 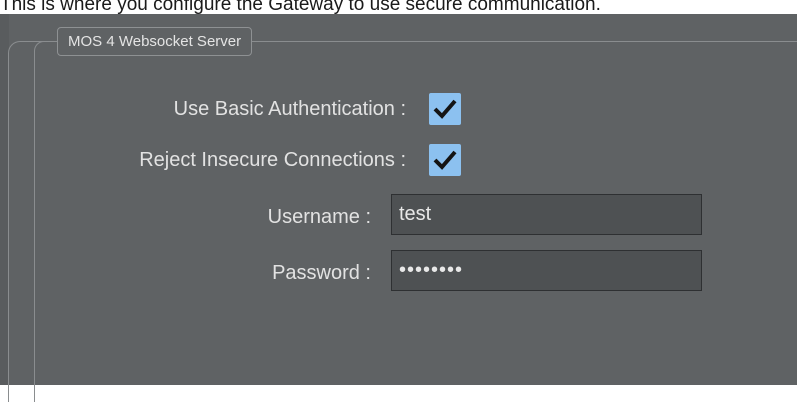 What do you see at coordinates (272, 160) in the screenshot?
I see `reject-insecure-label: Reject Insecure Connections :` at bounding box center [272, 160].